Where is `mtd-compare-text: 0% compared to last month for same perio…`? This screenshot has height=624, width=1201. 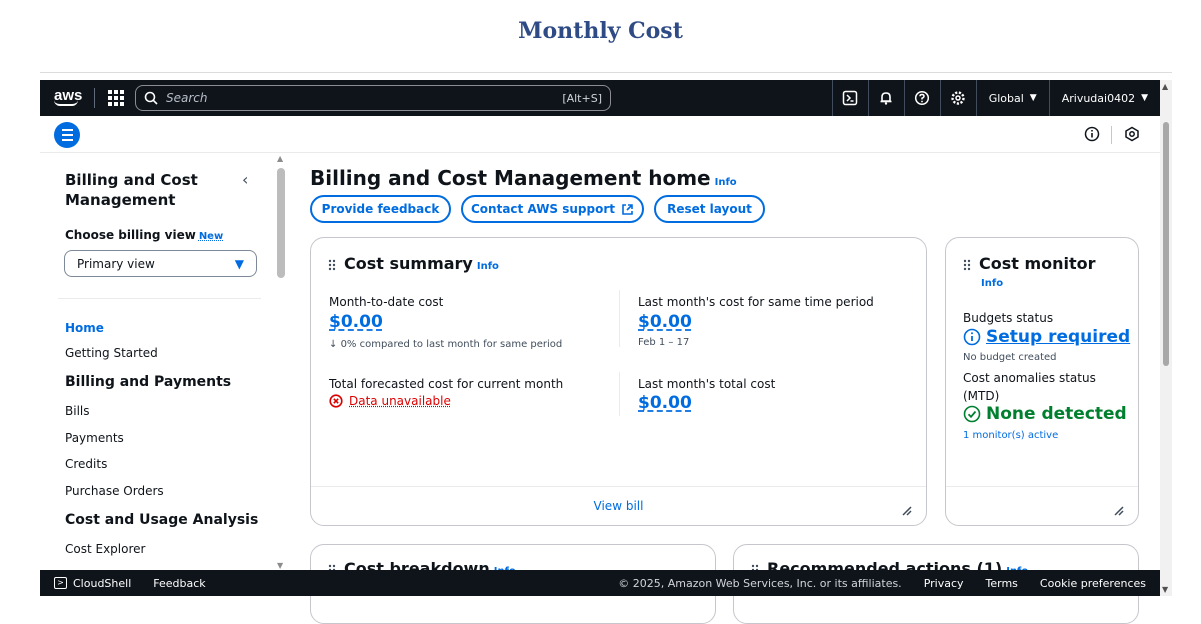
mtd-compare-text: 0% compared to last month for same perio… is located at coordinates (452, 344).